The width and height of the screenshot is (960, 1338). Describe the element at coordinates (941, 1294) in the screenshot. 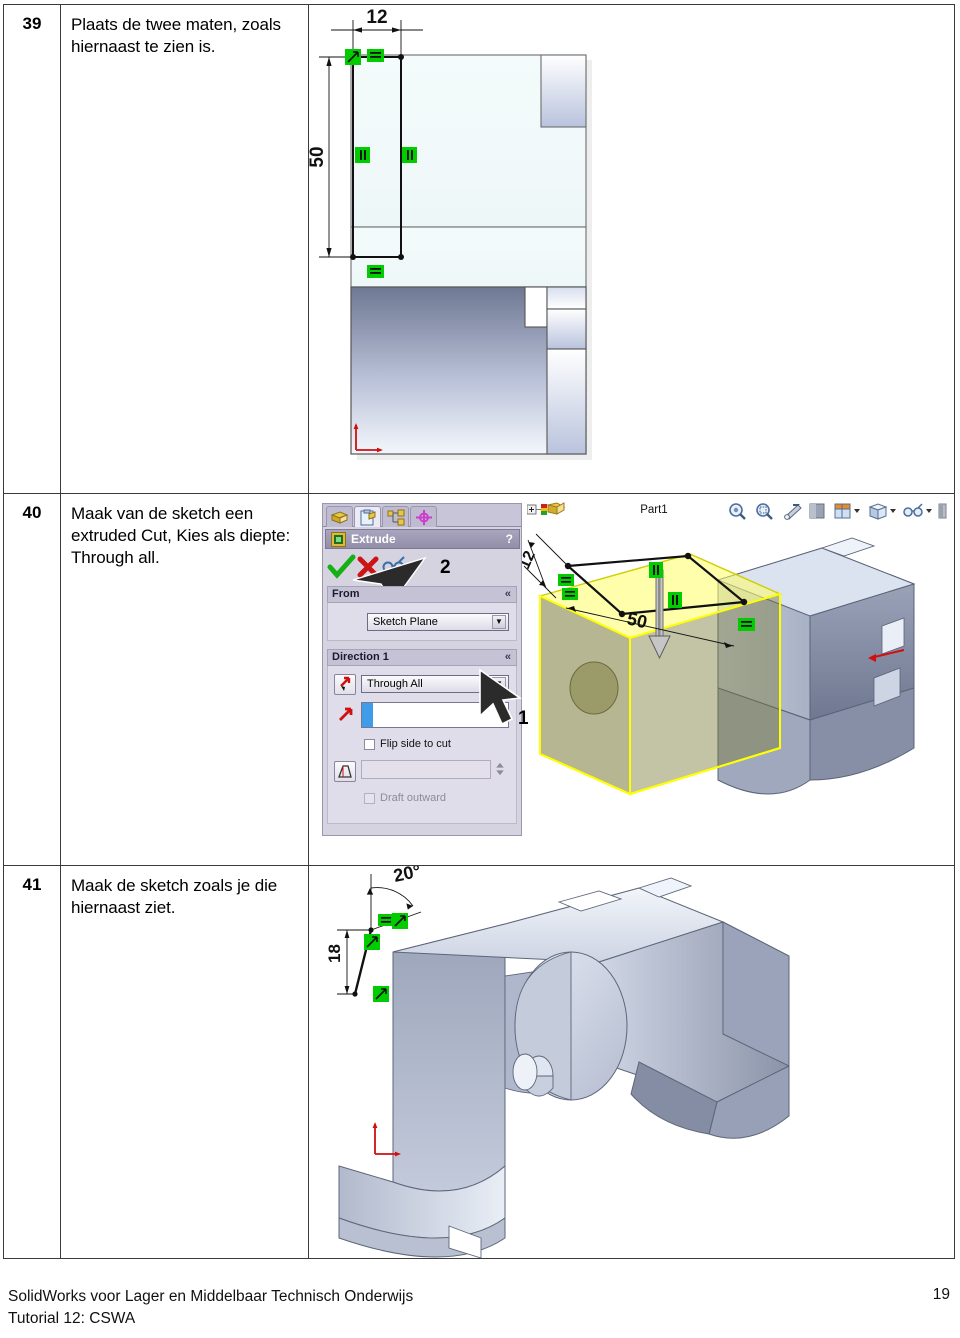

I see `page-number: 19` at that location.